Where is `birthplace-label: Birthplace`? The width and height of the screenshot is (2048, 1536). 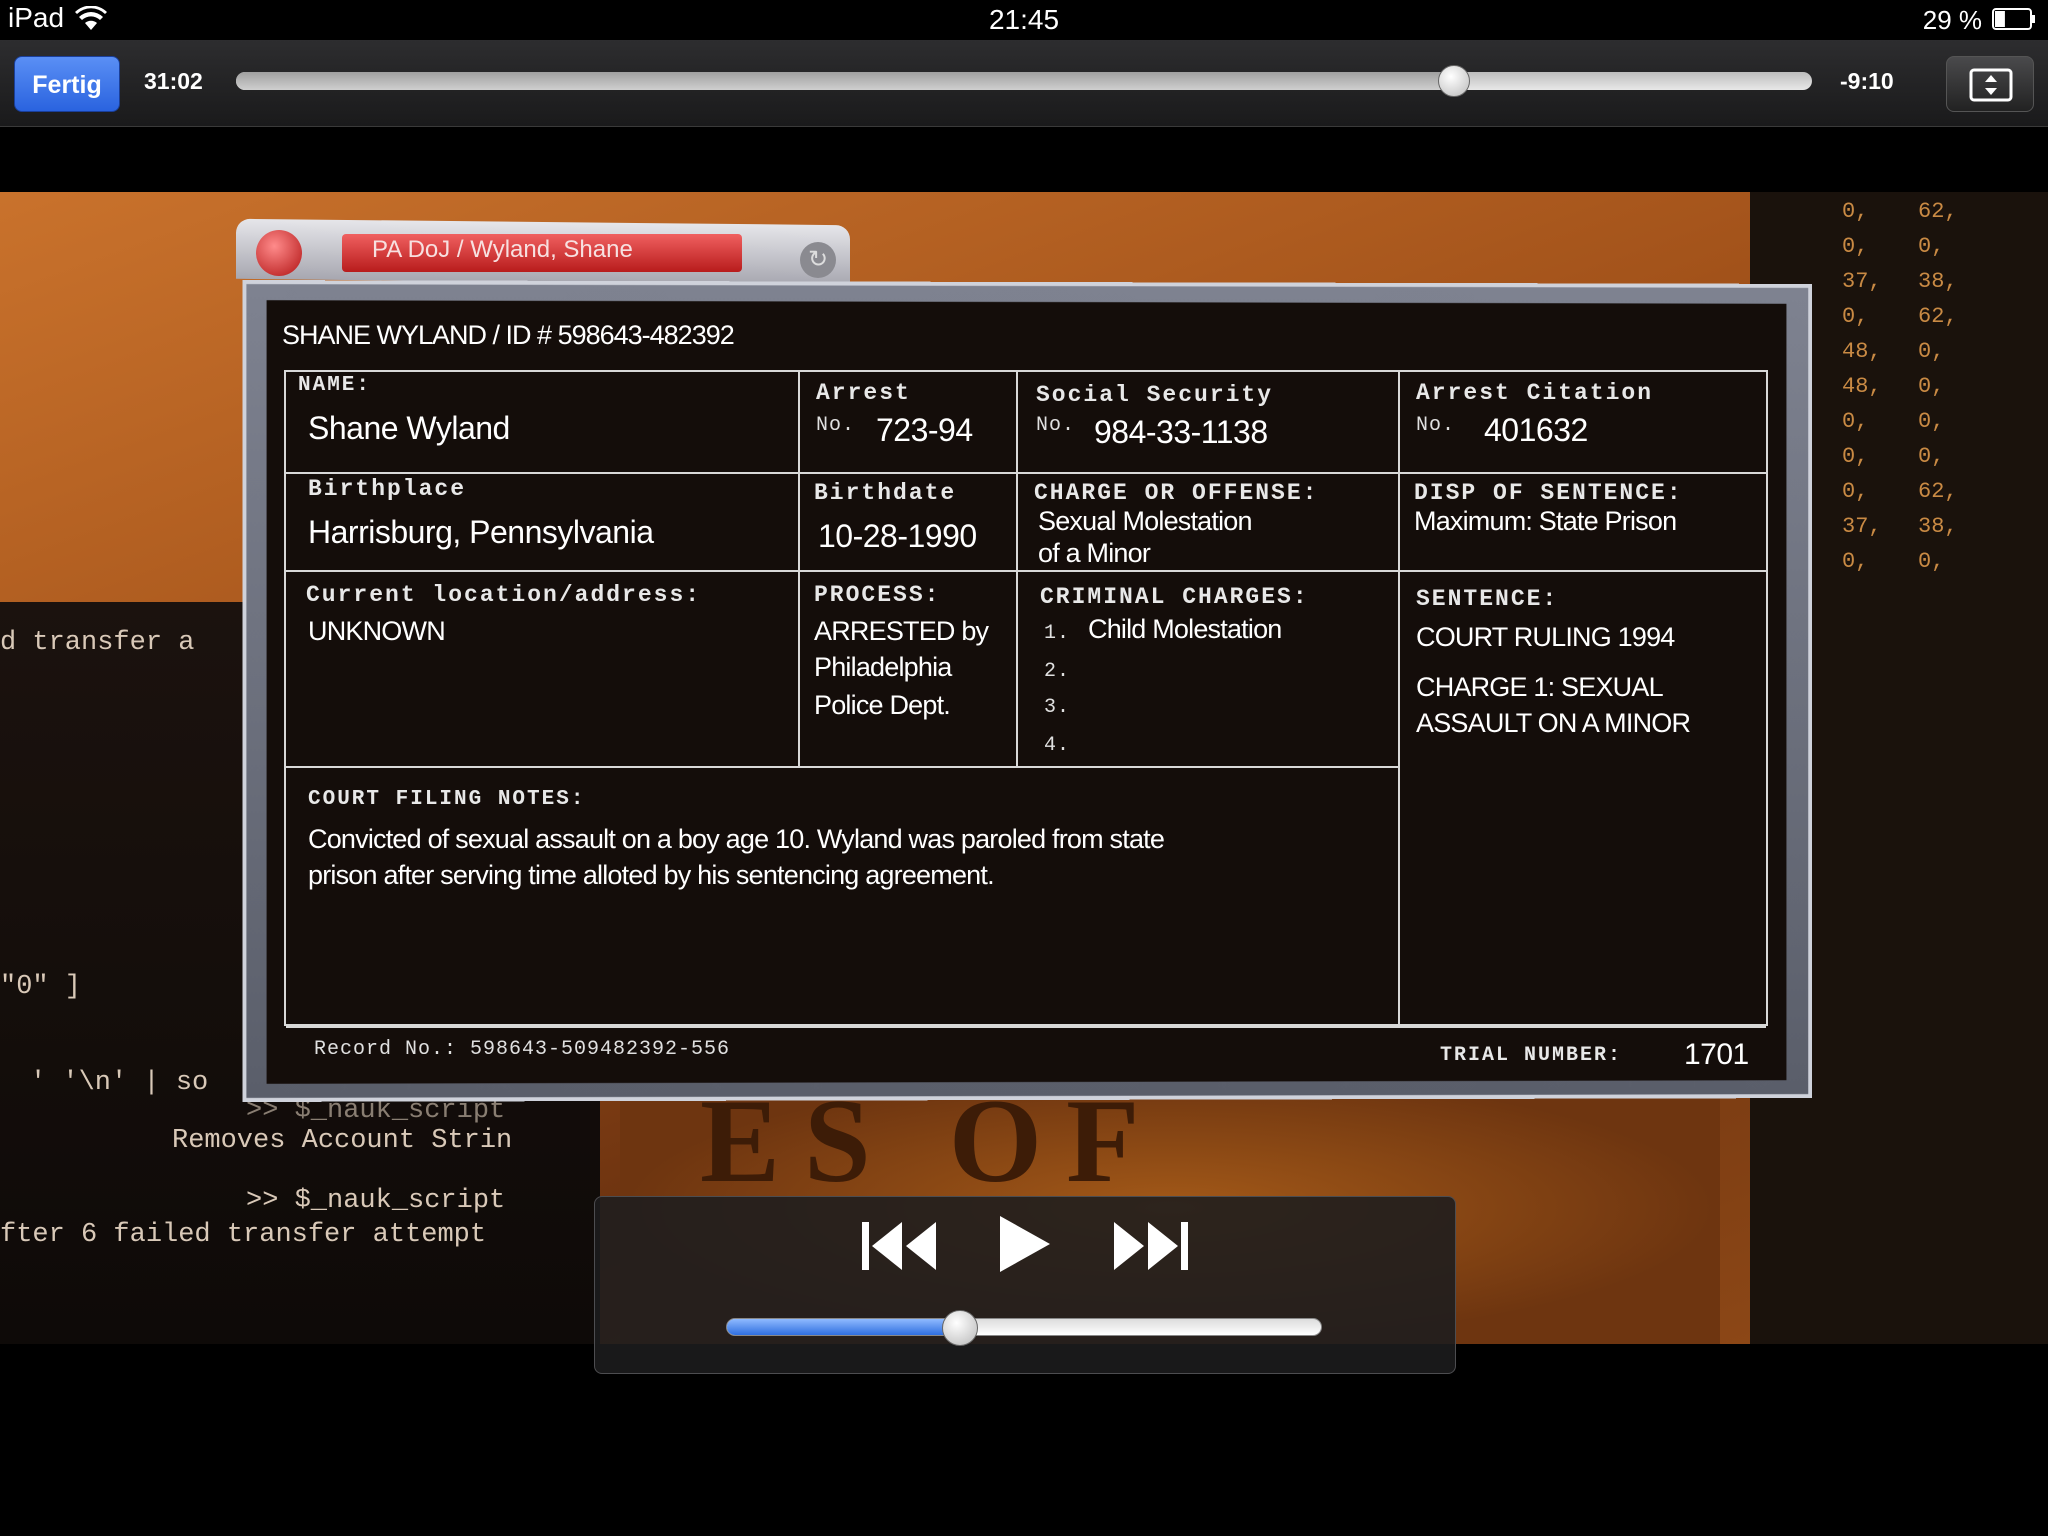 birthplace-label: Birthplace is located at coordinates (387, 489).